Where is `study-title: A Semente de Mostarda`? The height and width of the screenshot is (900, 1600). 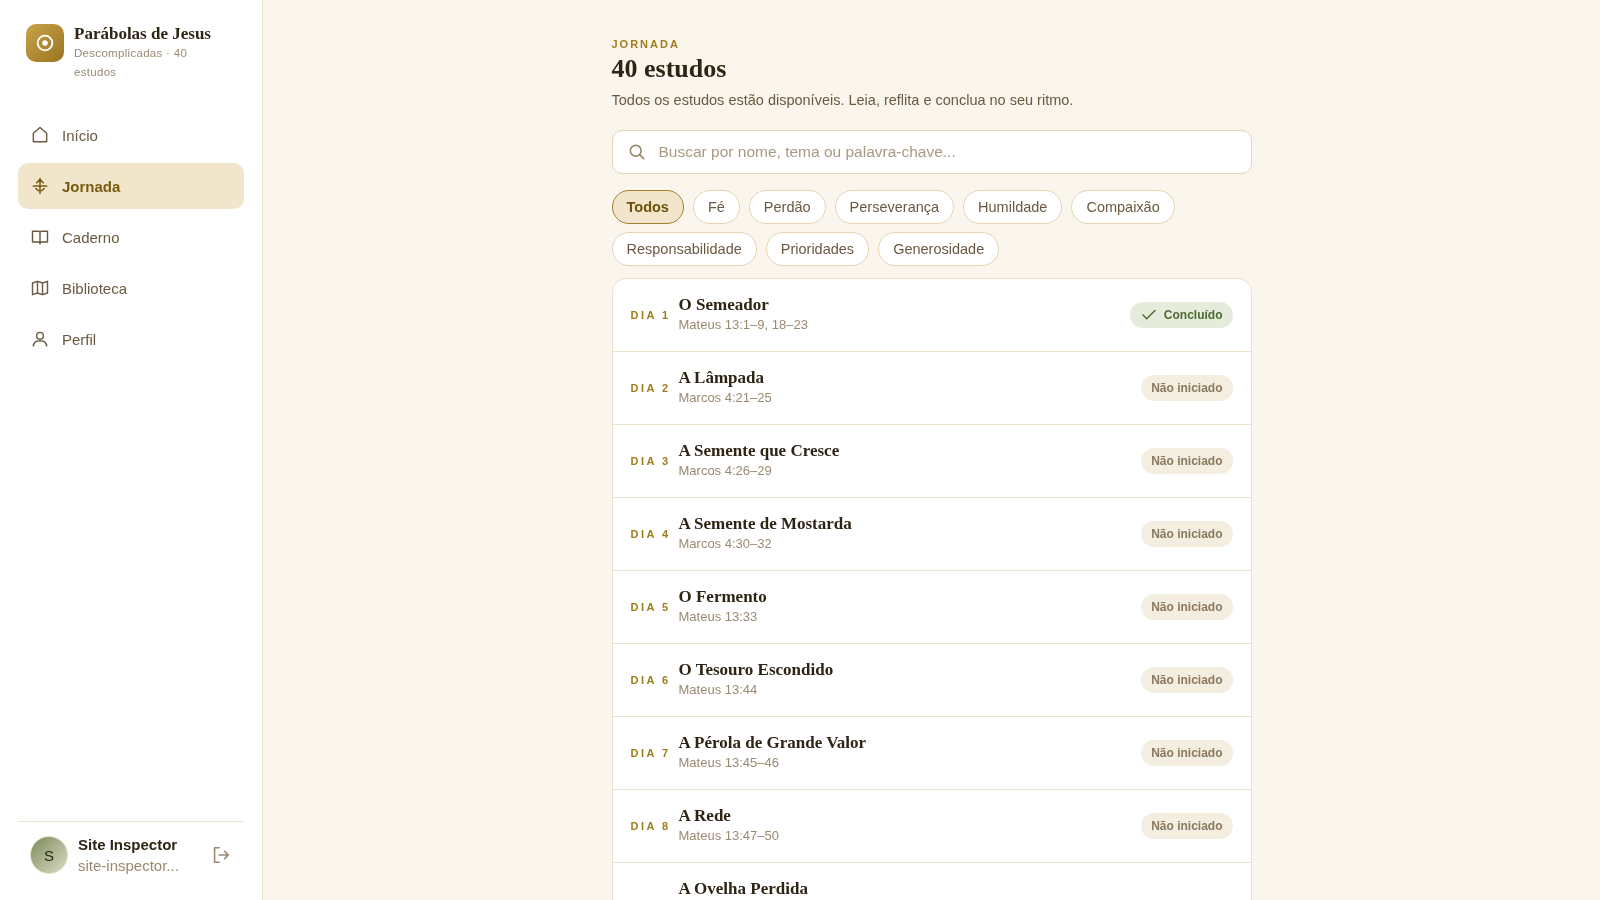
study-title: A Semente de Mostarda is located at coordinates (904, 524).